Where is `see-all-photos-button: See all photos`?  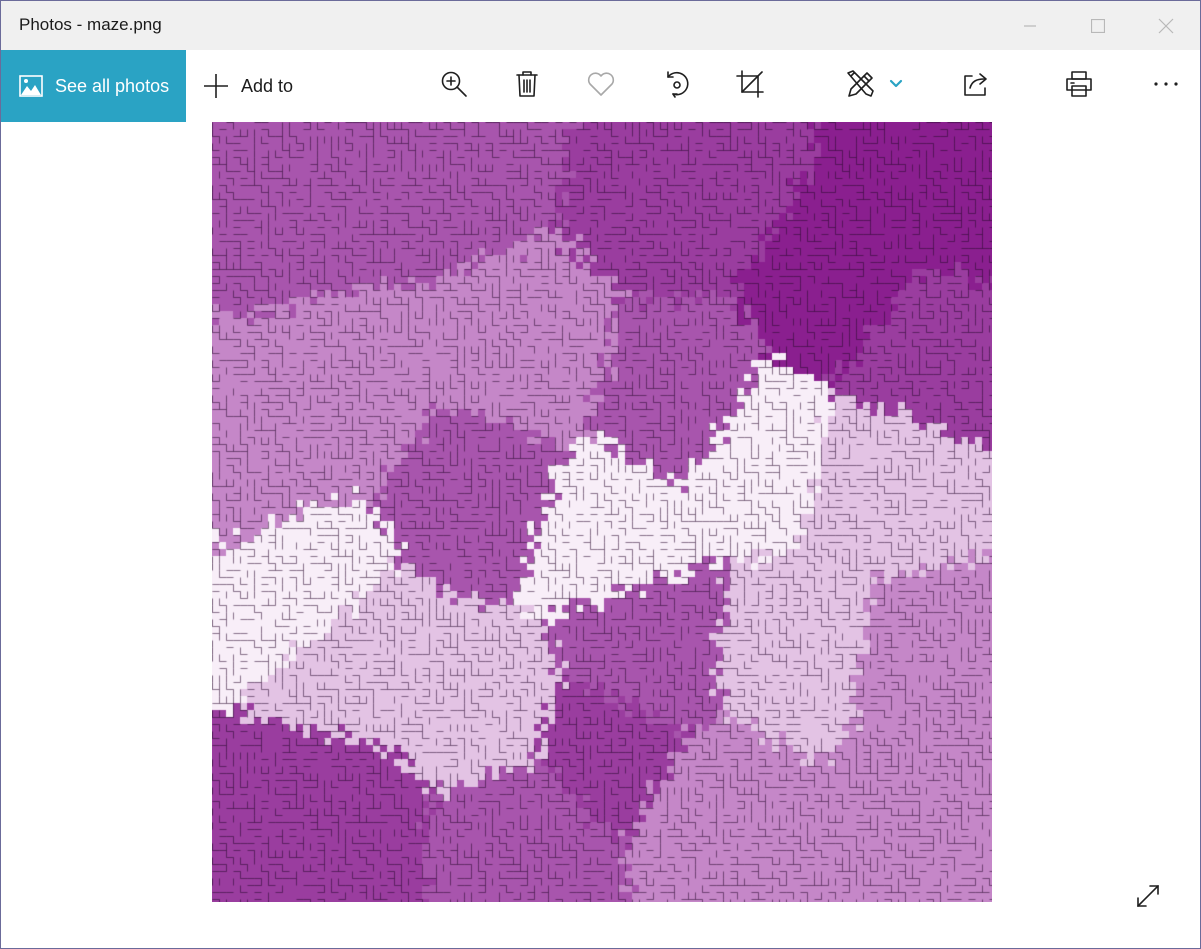
see-all-photos-button: See all photos is located at coordinates (93, 86).